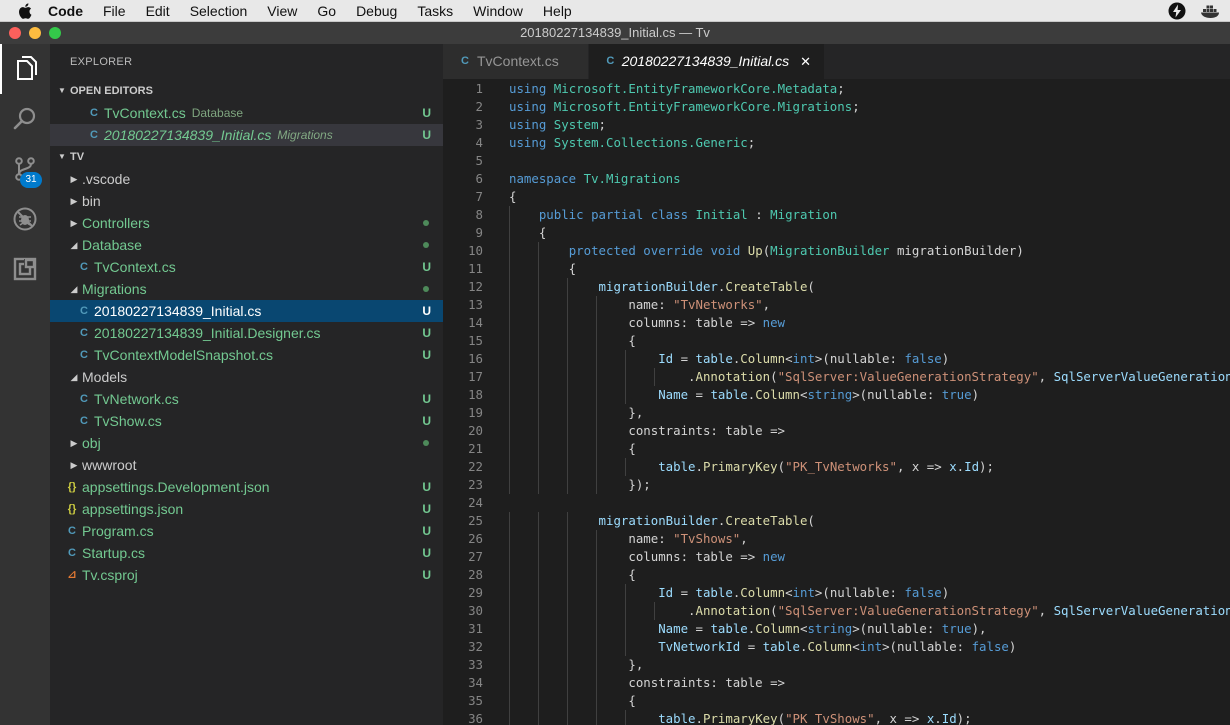 This screenshot has height=725, width=1230. I want to click on code-line: 33 },, so click(836, 665).